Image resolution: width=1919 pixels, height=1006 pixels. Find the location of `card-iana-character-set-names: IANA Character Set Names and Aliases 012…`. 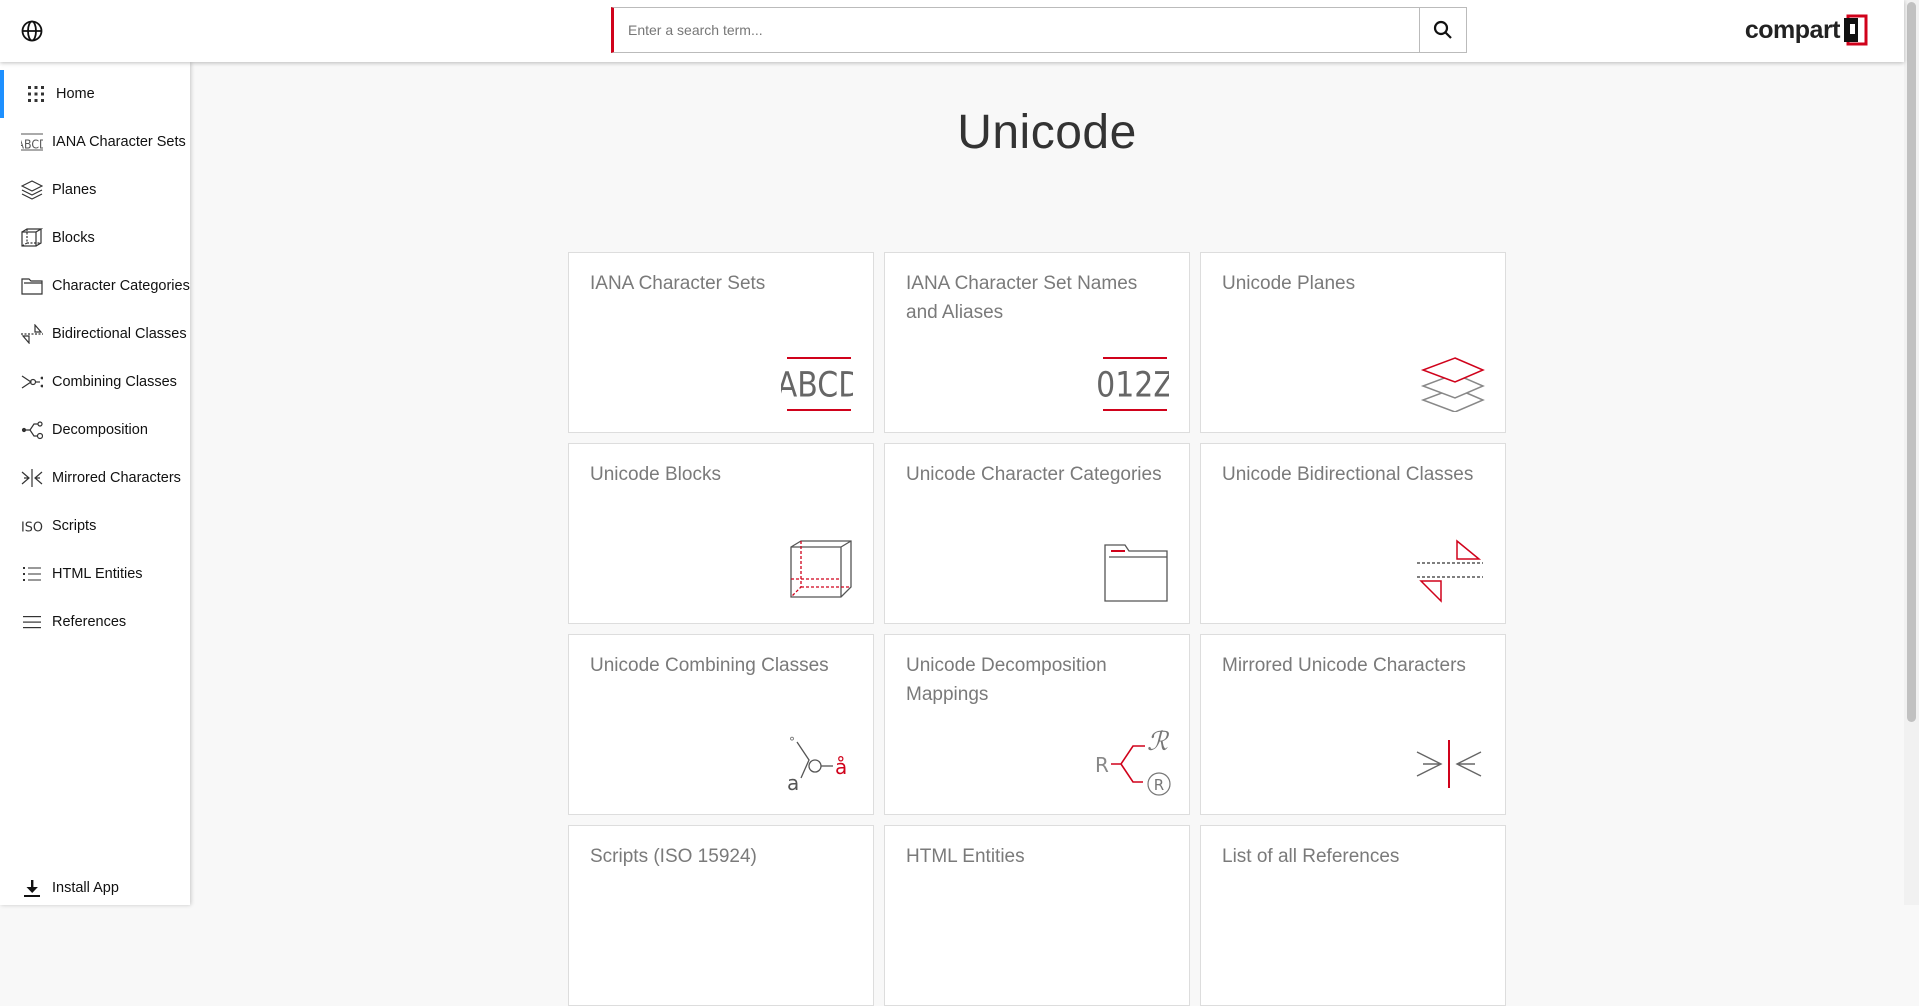

card-iana-character-set-names: IANA Character Set Names and Aliases 012… is located at coordinates (1037, 342).